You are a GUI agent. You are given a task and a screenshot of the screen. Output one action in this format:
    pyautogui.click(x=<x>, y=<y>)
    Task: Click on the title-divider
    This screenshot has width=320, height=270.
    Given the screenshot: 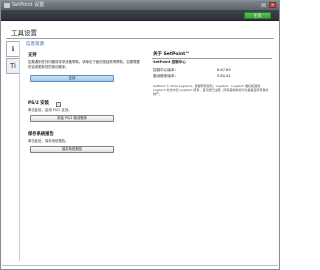 What is the action you would take?
    pyautogui.click(x=140, y=38)
    